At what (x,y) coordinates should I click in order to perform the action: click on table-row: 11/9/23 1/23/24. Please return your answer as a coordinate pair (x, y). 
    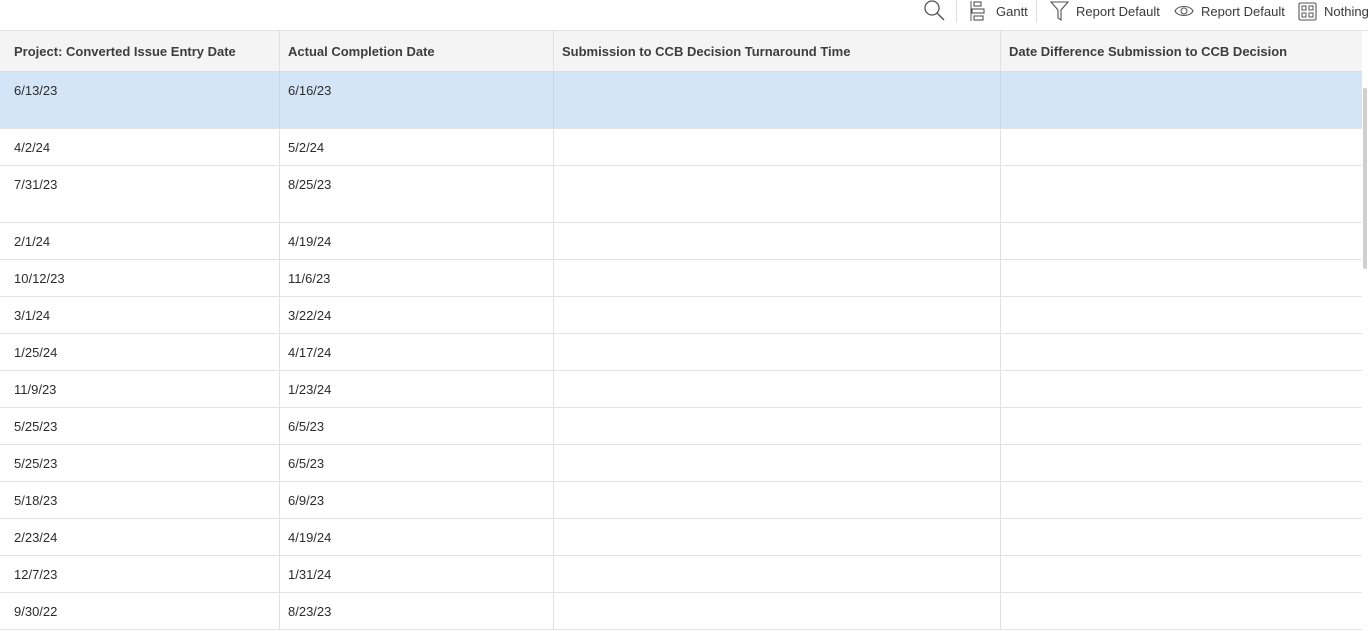
    Looking at the image, I should click on (681, 389).